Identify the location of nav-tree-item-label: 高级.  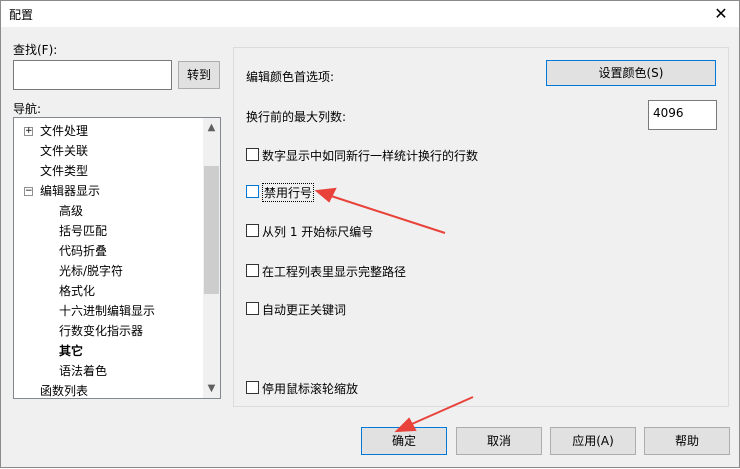
(71, 211).